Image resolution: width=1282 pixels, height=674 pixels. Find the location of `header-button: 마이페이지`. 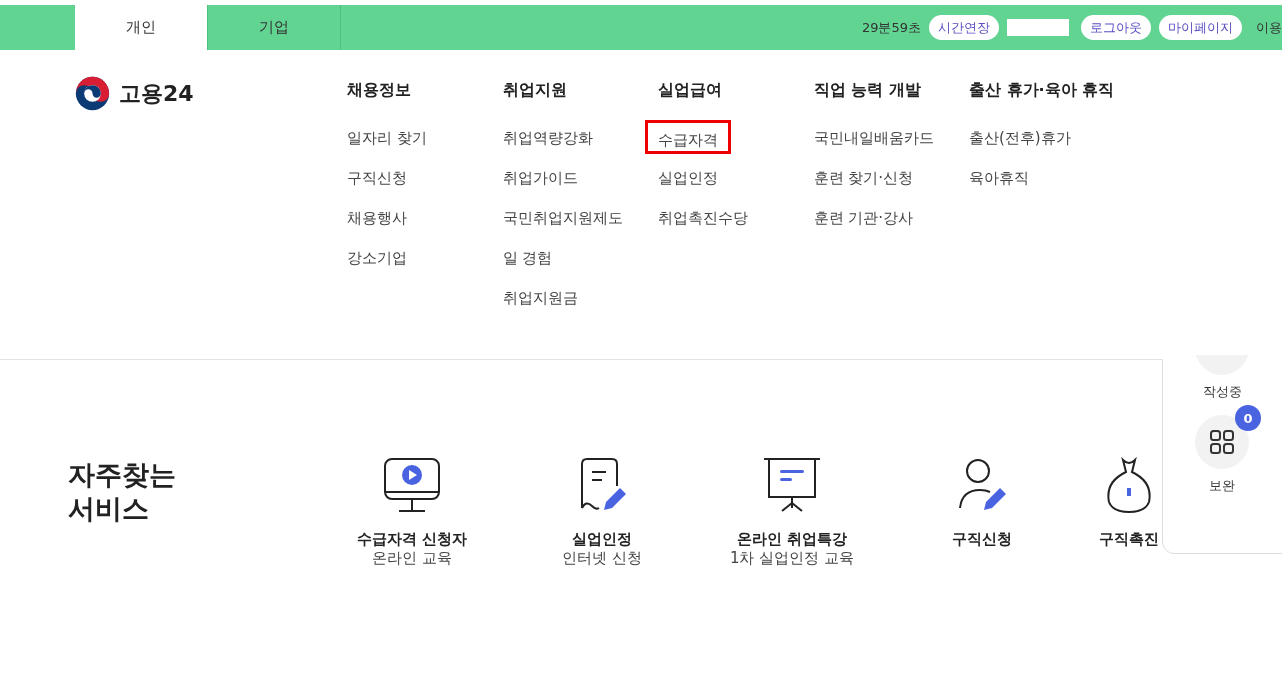

header-button: 마이페이지 is located at coordinates (1200, 27).